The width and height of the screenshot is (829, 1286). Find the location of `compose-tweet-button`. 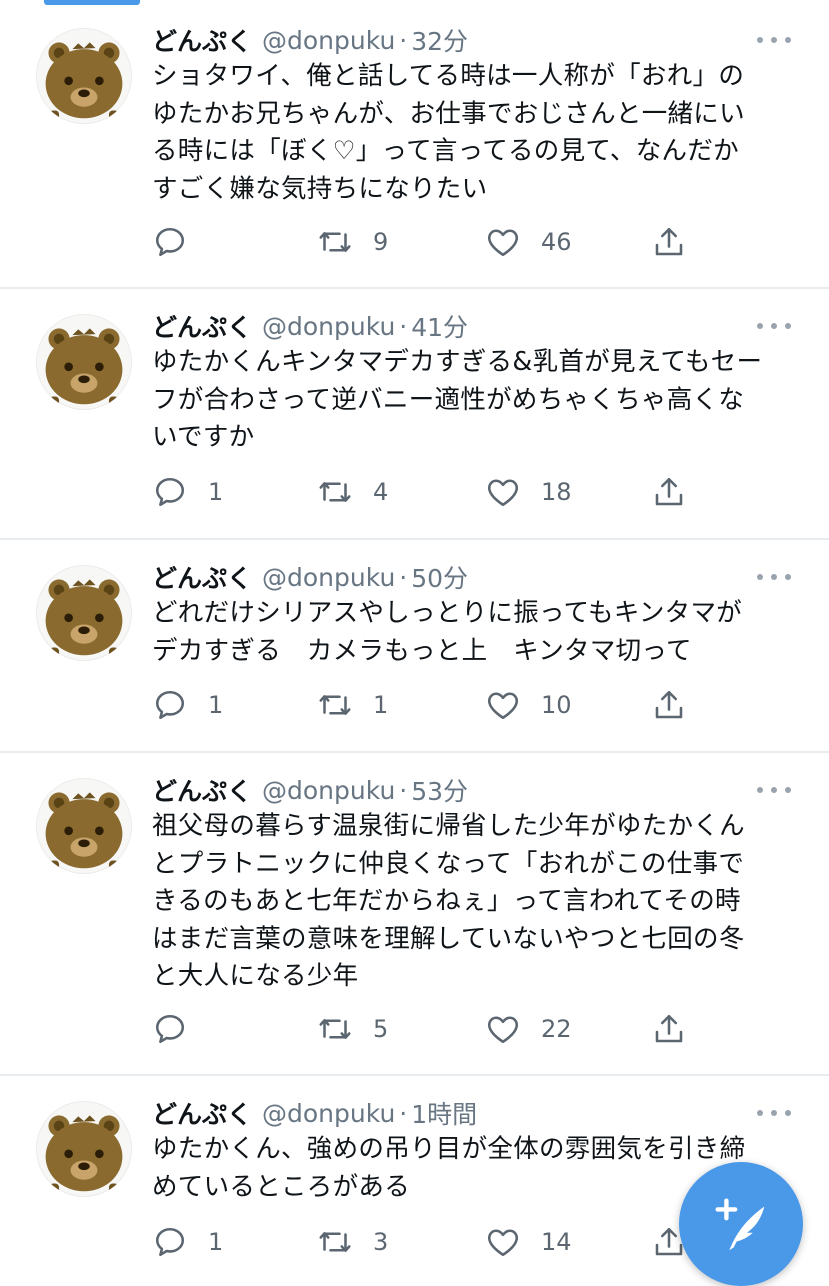

compose-tweet-button is located at coordinates (741, 1224).